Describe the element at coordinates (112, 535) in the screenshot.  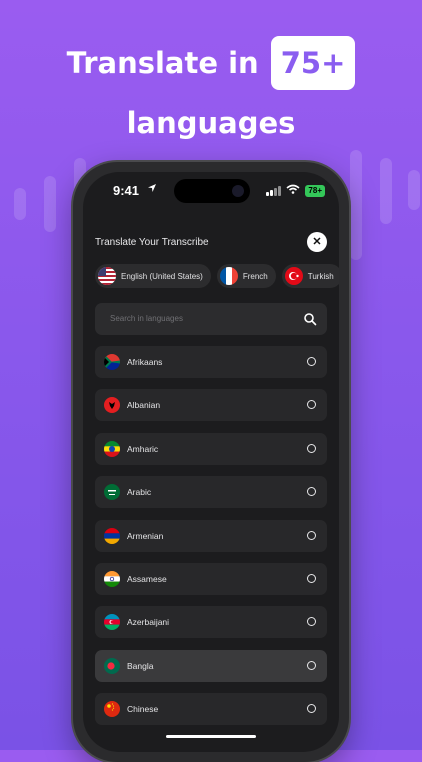
I see `am-flag-icon` at that location.